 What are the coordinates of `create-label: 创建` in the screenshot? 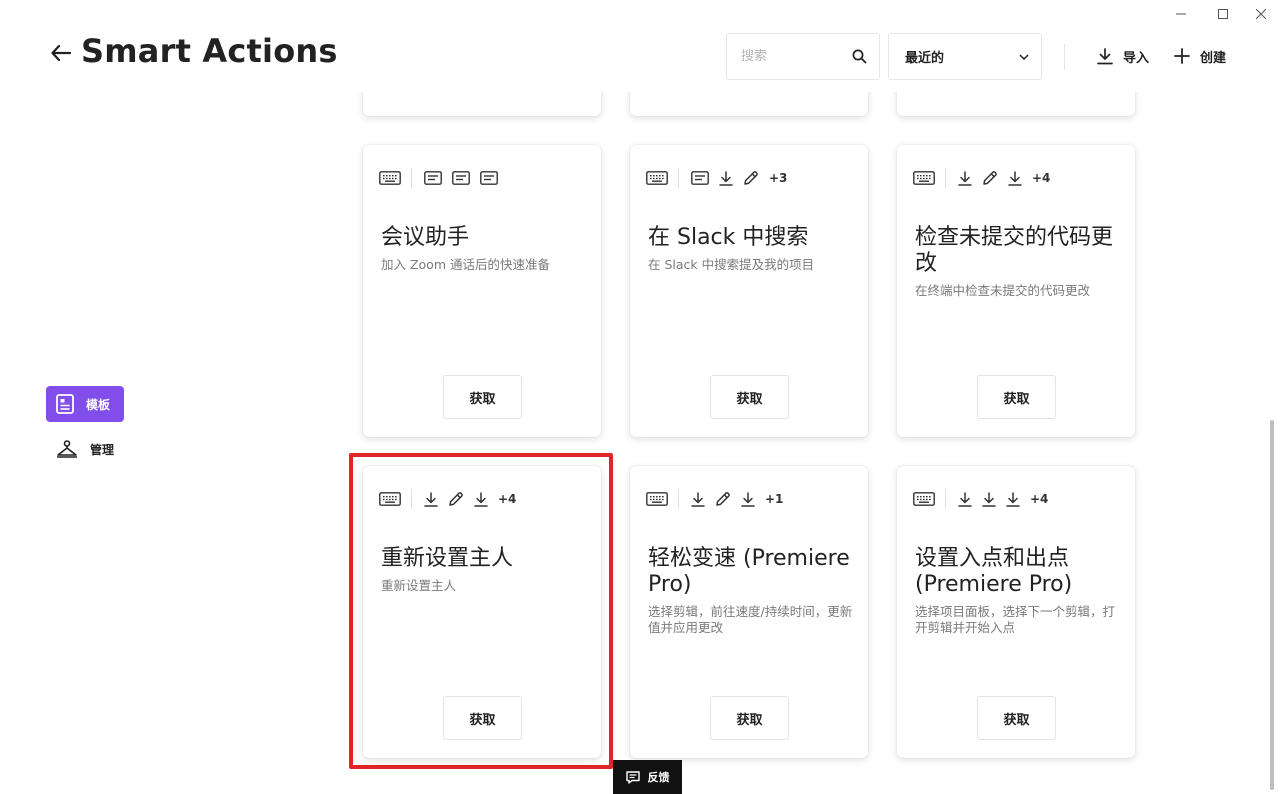 It's located at (1213, 58).